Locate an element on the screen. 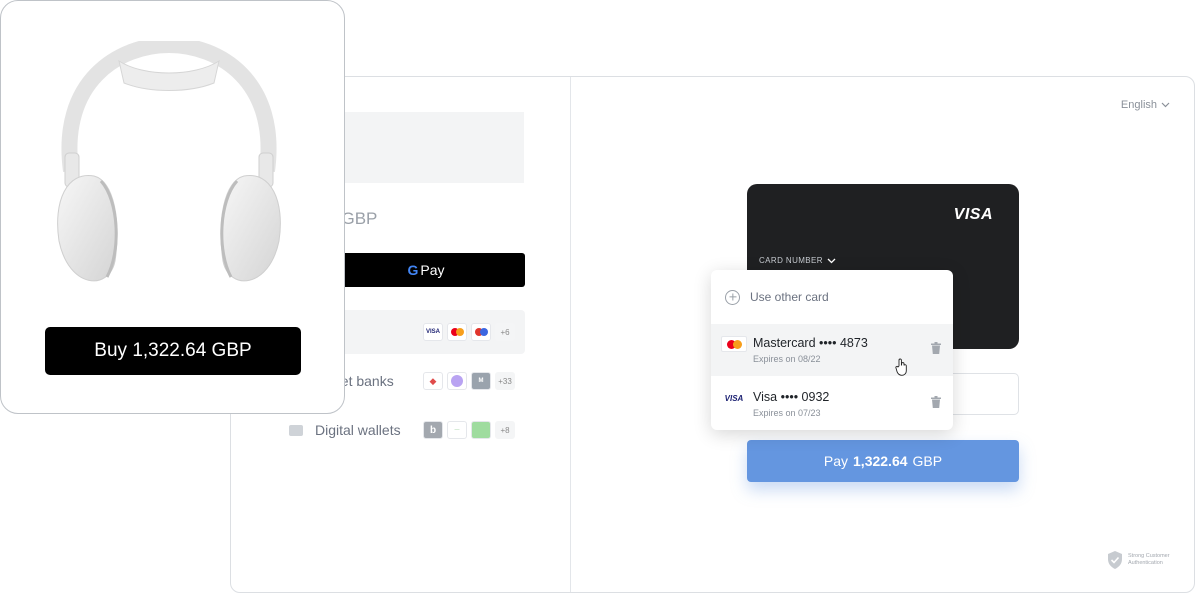 The height and width of the screenshot is (593, 1195). sca-text: Strong Customer Authentication is located at coordinates (1149, 559).